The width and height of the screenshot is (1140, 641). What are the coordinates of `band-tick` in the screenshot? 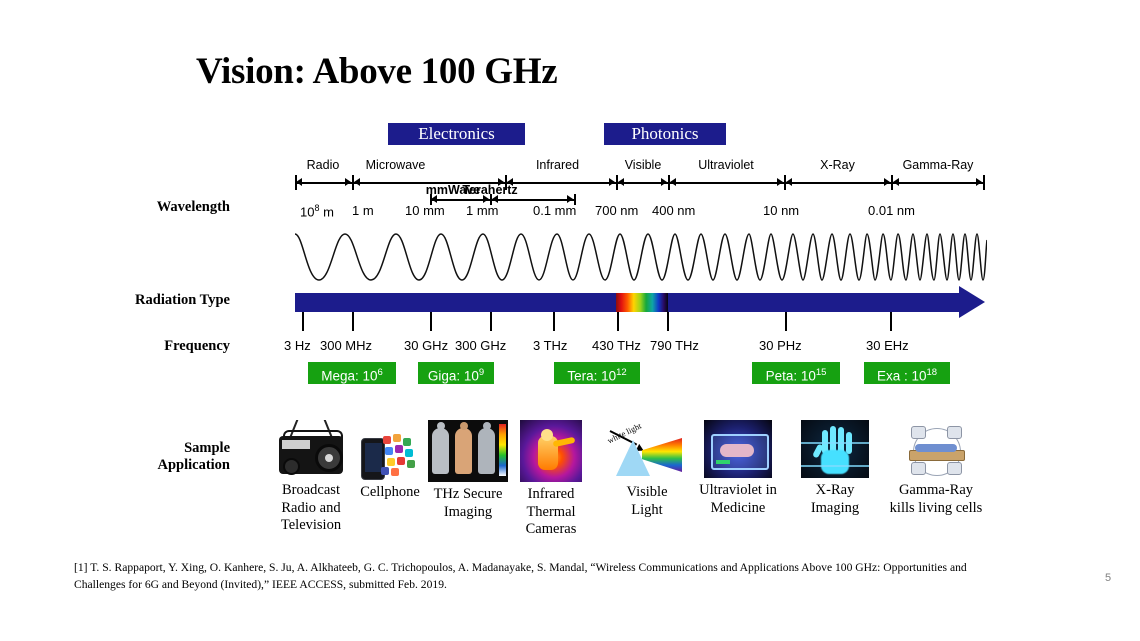 It's located at (984, 182).